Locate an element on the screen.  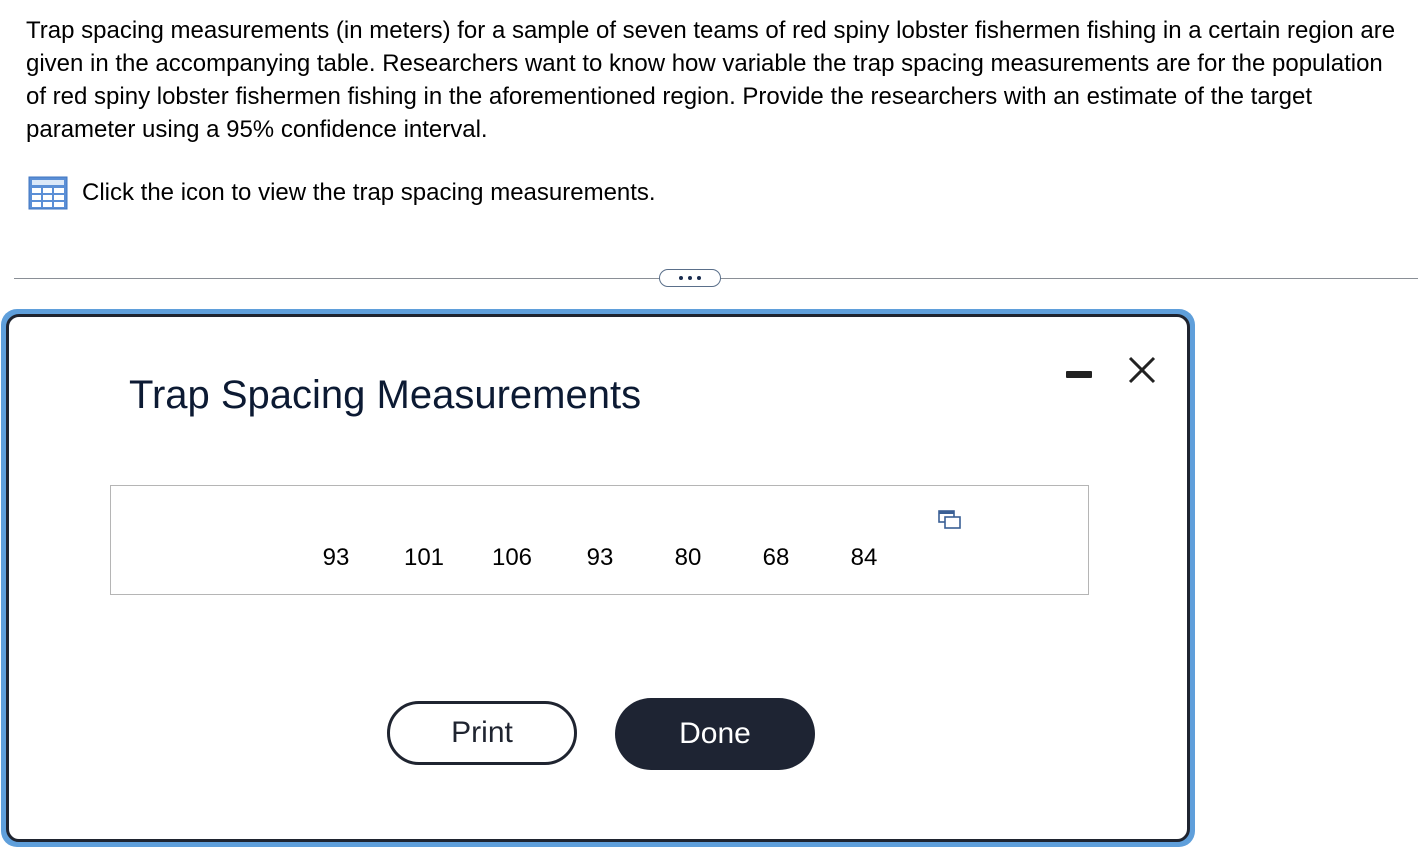
value-cell: 84 is located at coordinates (864, 557).